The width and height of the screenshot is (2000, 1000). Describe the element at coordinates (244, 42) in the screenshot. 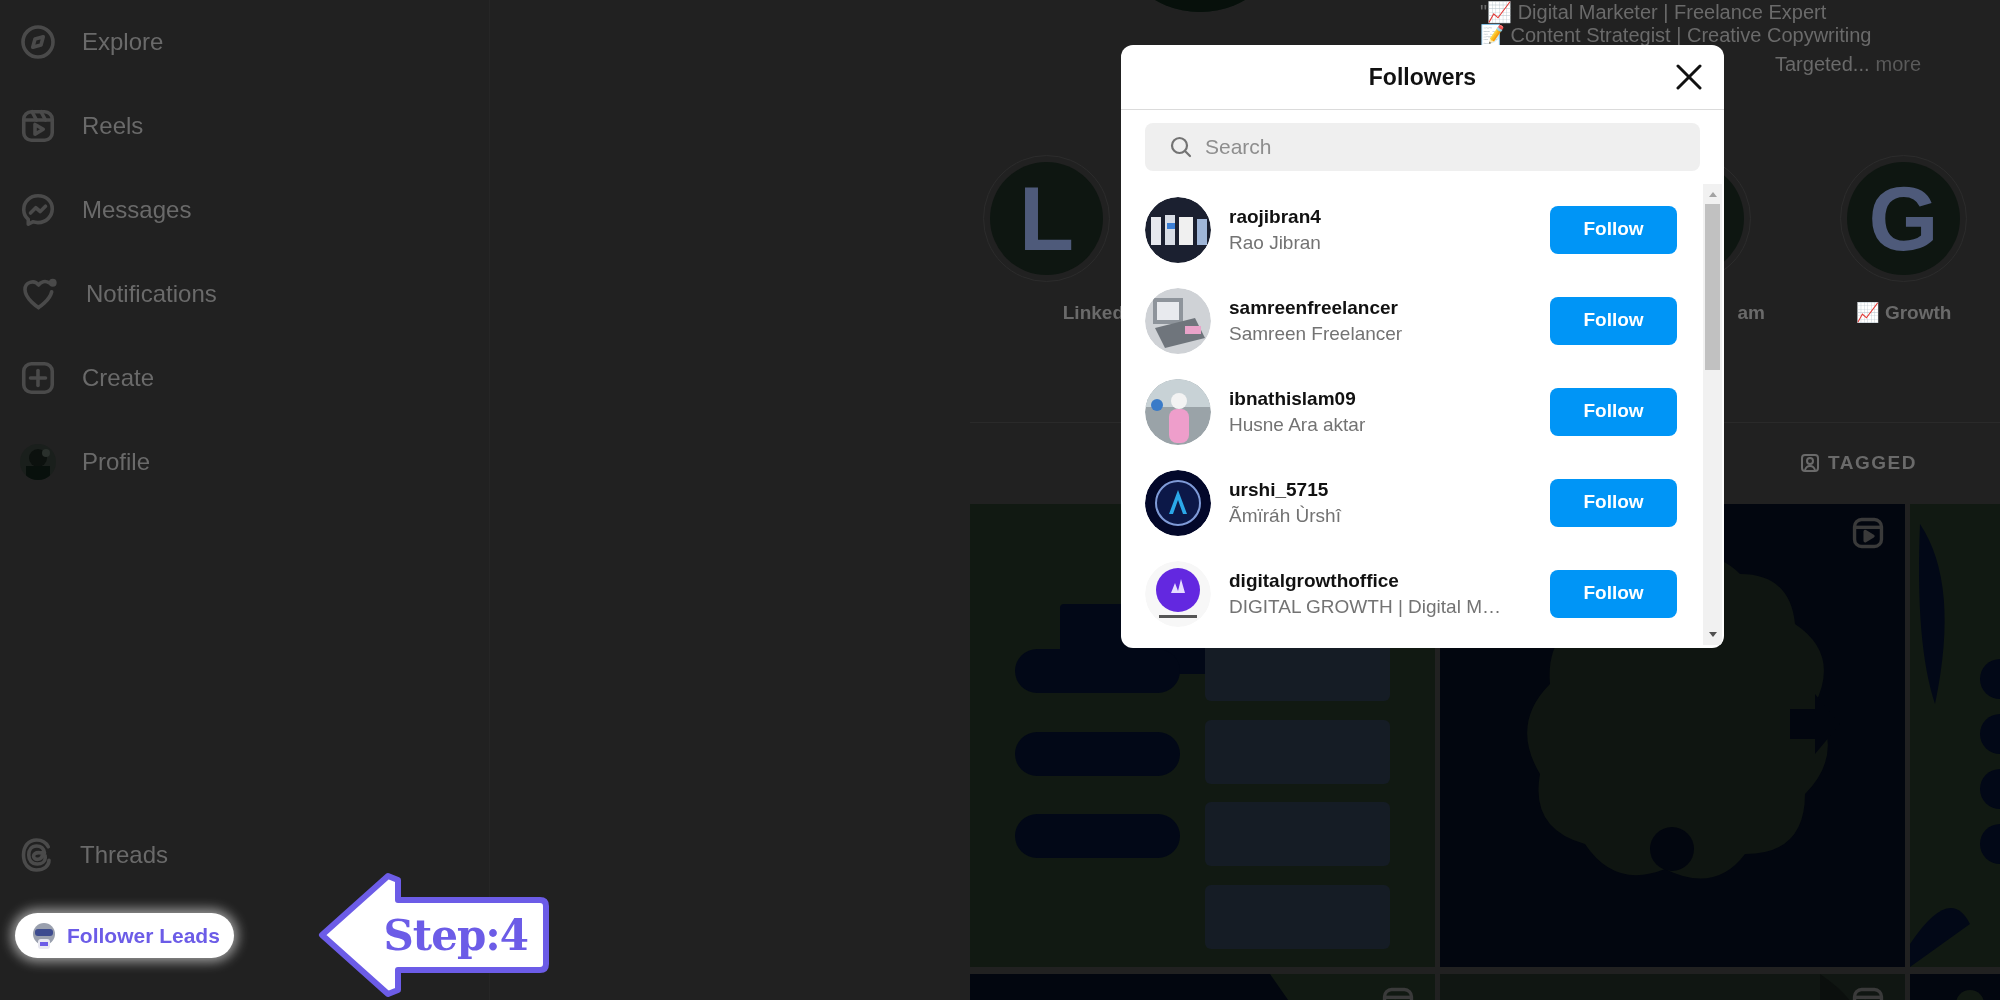

I see `nav-item: Explore` at that location.